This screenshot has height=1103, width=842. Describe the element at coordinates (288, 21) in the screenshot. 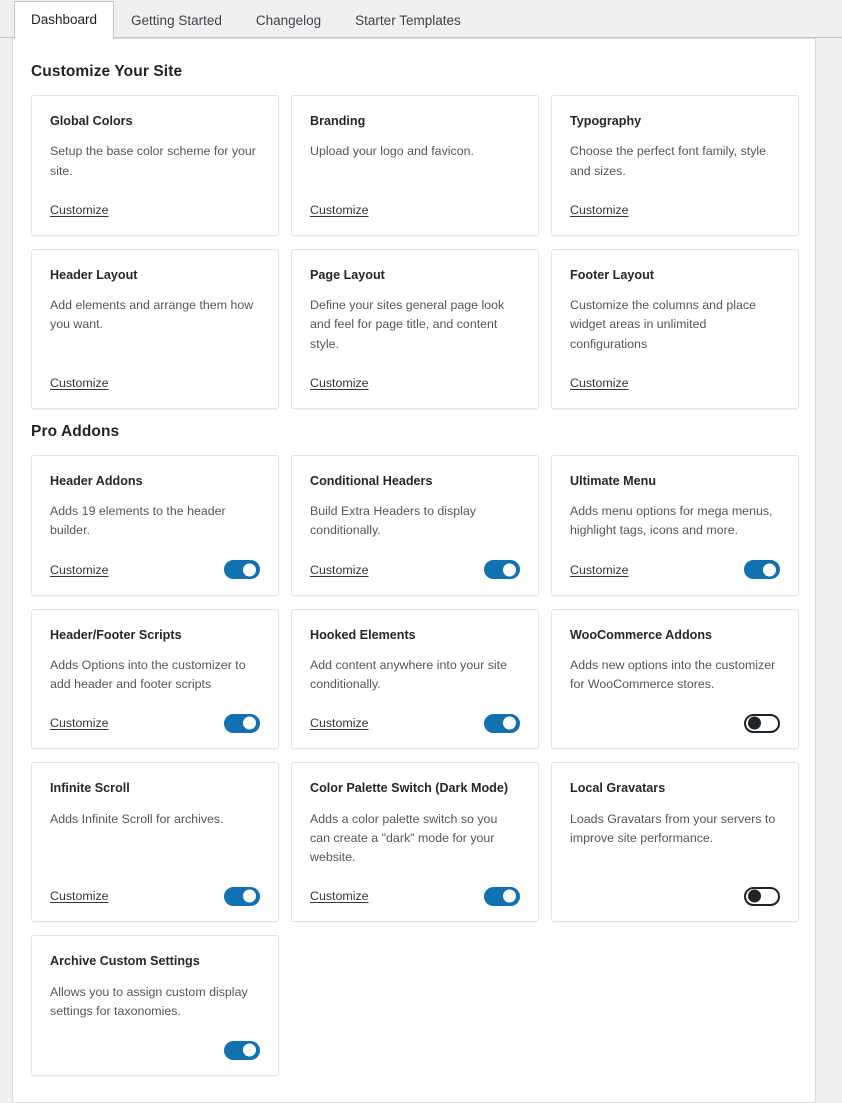

I see `tab-changelog: Changelog` at that location.